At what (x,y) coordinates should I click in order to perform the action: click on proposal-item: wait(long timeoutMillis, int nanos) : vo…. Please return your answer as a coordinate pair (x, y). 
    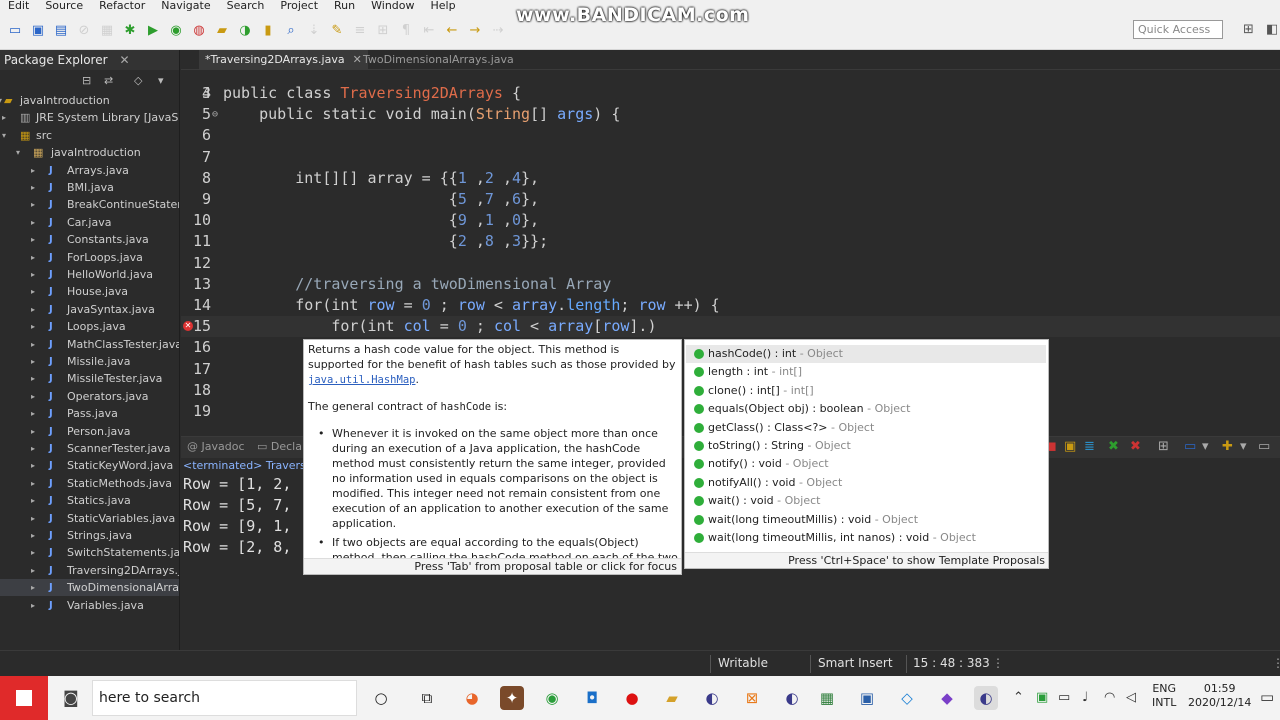
    Looking at the image, I should click on (866, 538).